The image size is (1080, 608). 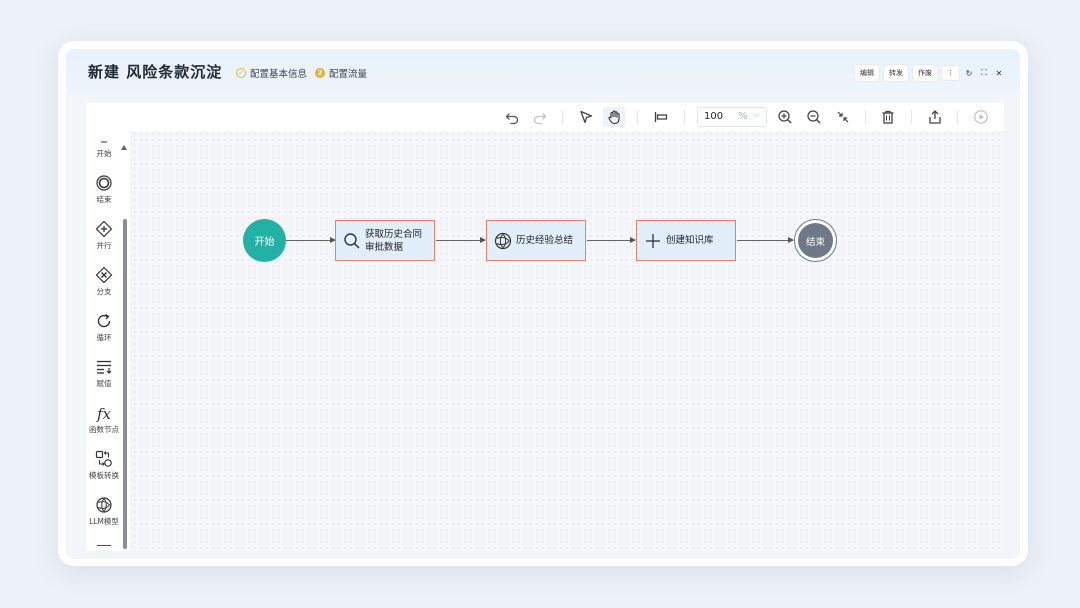 I want to click on canvas-toolbar: 100 % ⌵, so click(x=545, y=117).